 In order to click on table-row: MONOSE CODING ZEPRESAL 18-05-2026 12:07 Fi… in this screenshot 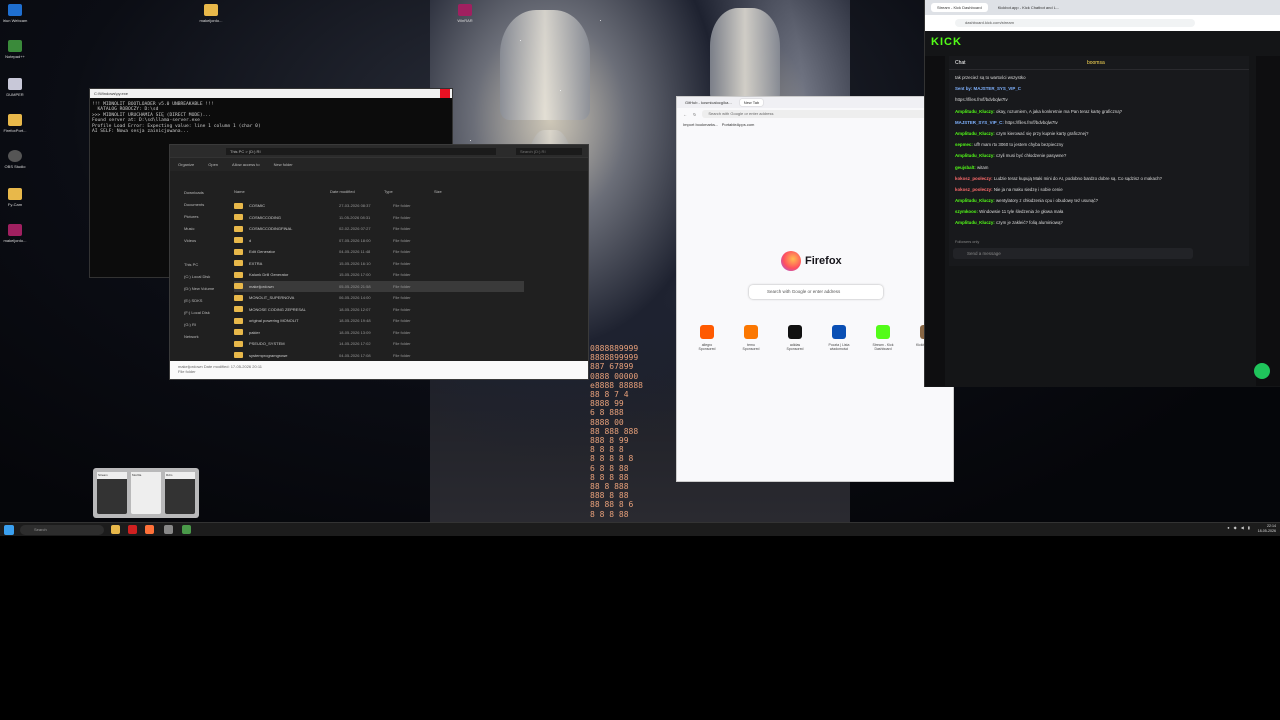, I will do `click(379, 310)`.